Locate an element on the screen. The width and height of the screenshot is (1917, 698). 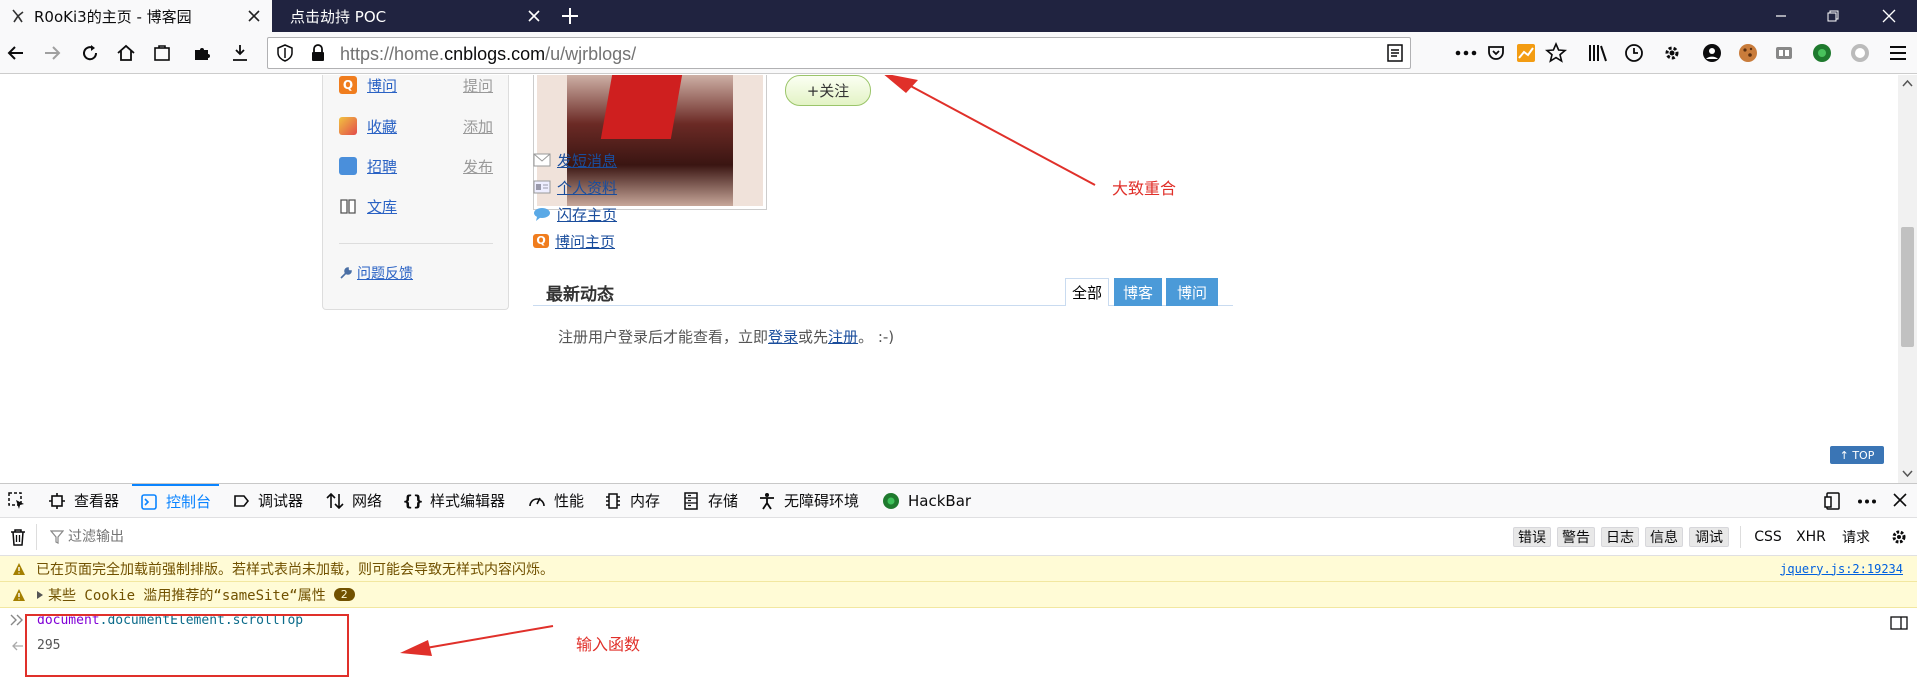
page-scrollbar is located at coordinates (1907, 279).